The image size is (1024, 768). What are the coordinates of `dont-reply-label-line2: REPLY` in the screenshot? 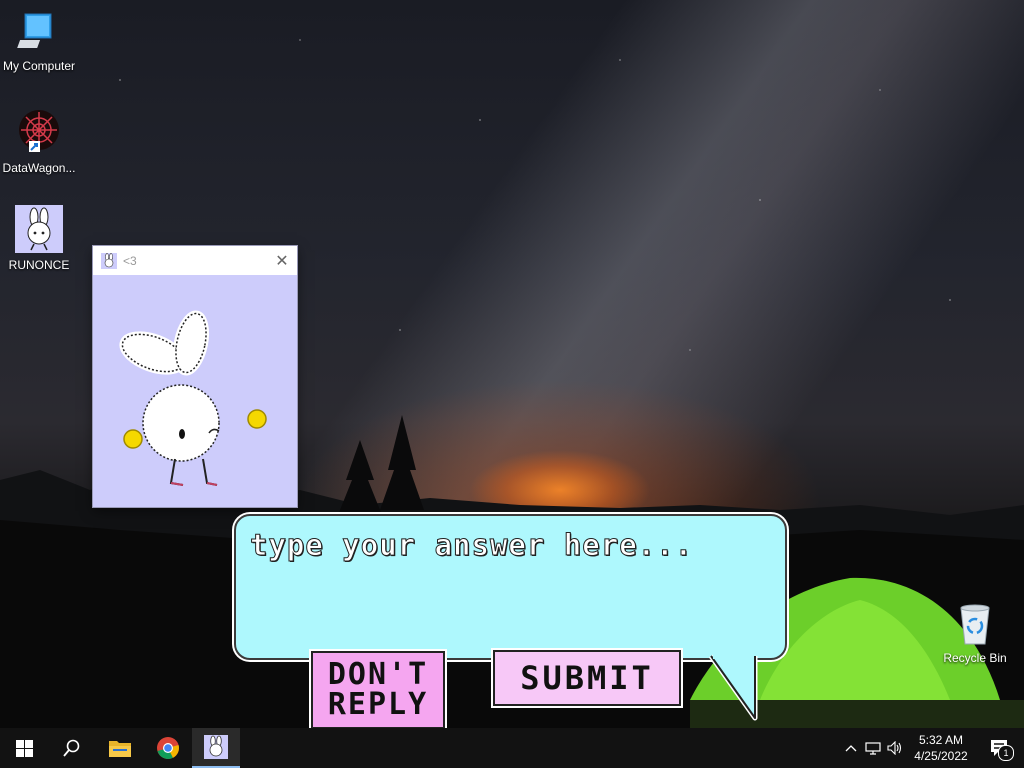 It's located at (378, 704).